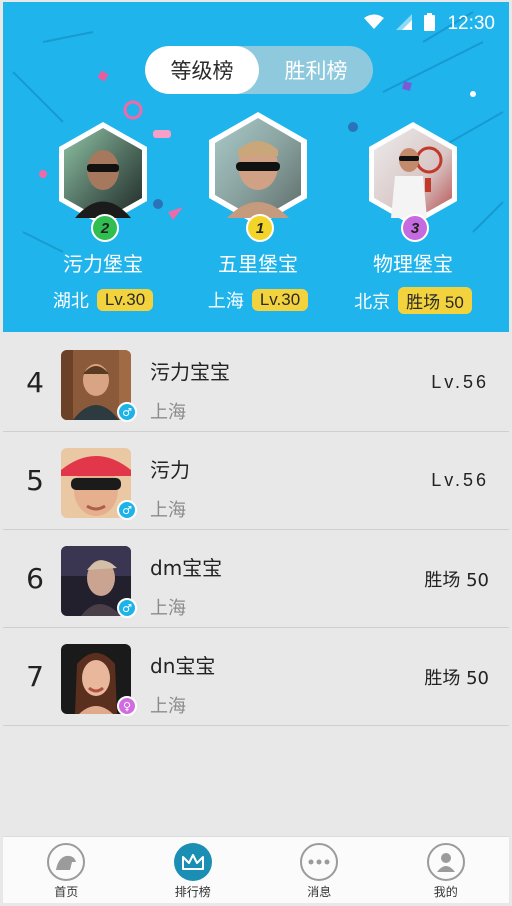 Image resolution: width=512 pixels, height=906 pixels. Describe the element at coordinates (256, 579) in the screenshot. I see `list-item: 6 ♂ dm宝宝 上海 胜场 50` at that location.